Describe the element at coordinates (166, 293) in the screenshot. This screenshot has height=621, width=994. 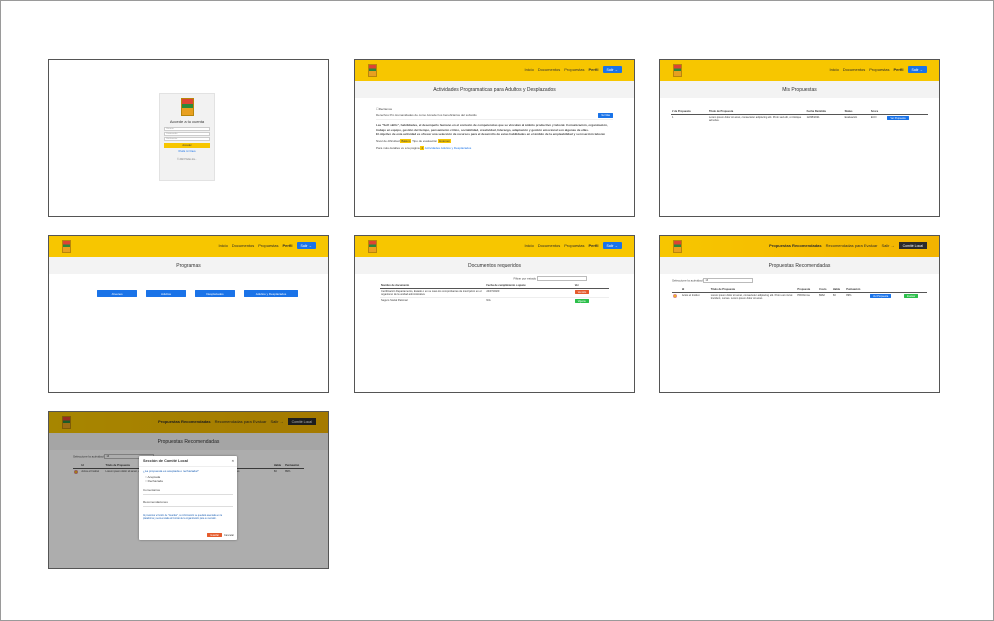
I see `program-adultos-button: Adultos` at that location.